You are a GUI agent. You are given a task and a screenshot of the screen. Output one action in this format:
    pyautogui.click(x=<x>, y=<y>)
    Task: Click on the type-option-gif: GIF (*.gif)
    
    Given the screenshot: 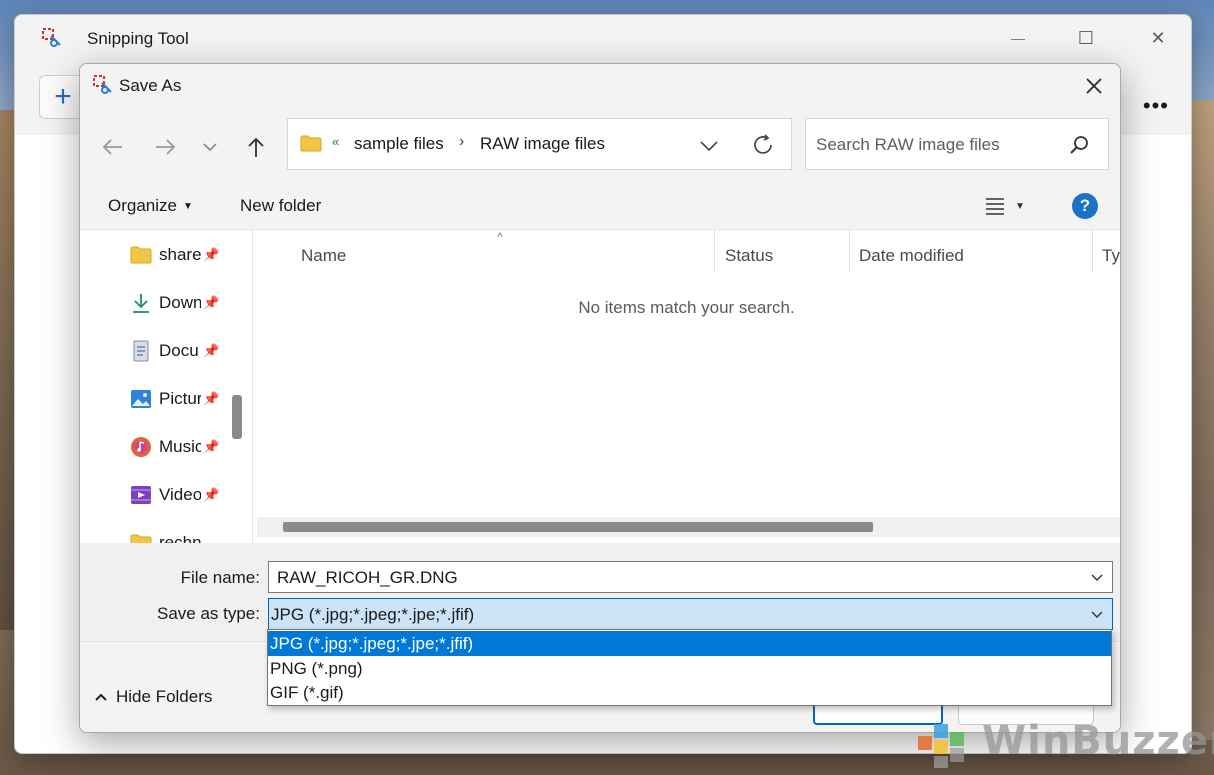 What is the action you would take?
    pyautogui.click(x=689, y=692)
    